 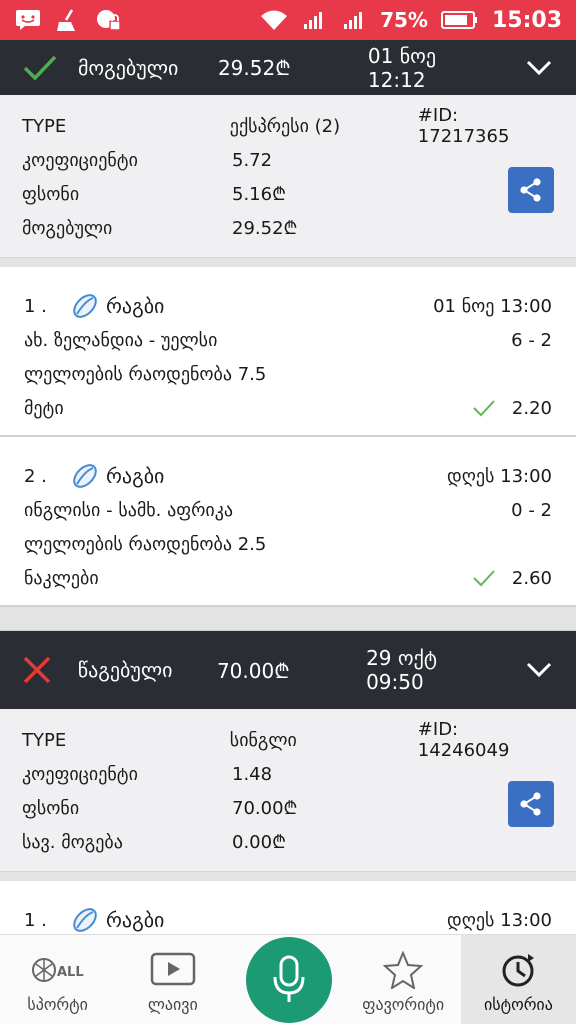 I want to click on chat-notification-icon, so click(x=28, y=20).